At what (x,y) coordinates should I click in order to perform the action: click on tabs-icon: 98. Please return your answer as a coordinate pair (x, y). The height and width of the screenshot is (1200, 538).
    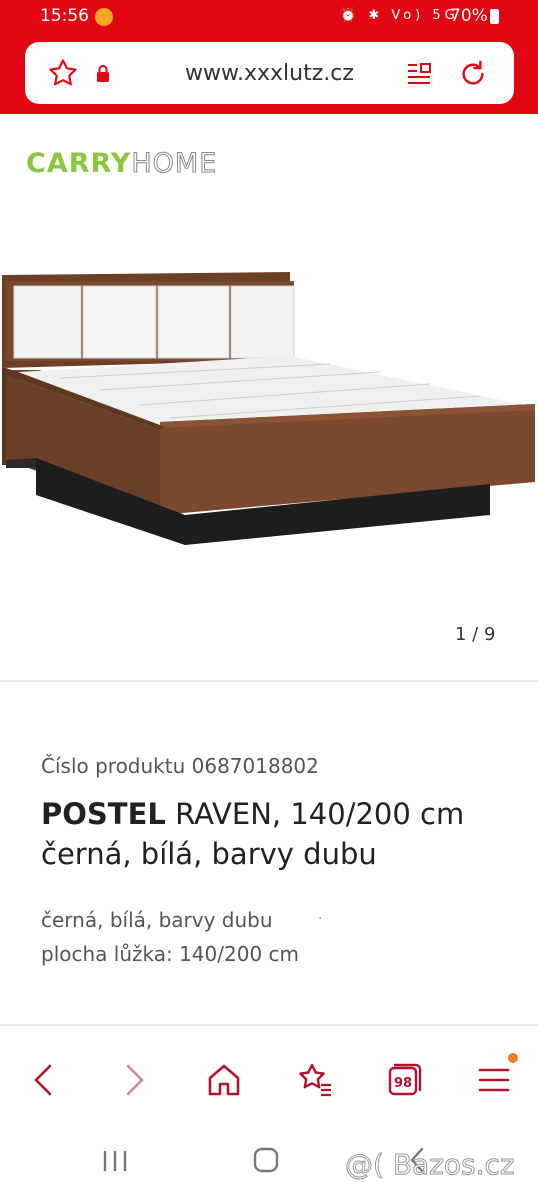
    Looking at the image, I should click on (404, 1080).